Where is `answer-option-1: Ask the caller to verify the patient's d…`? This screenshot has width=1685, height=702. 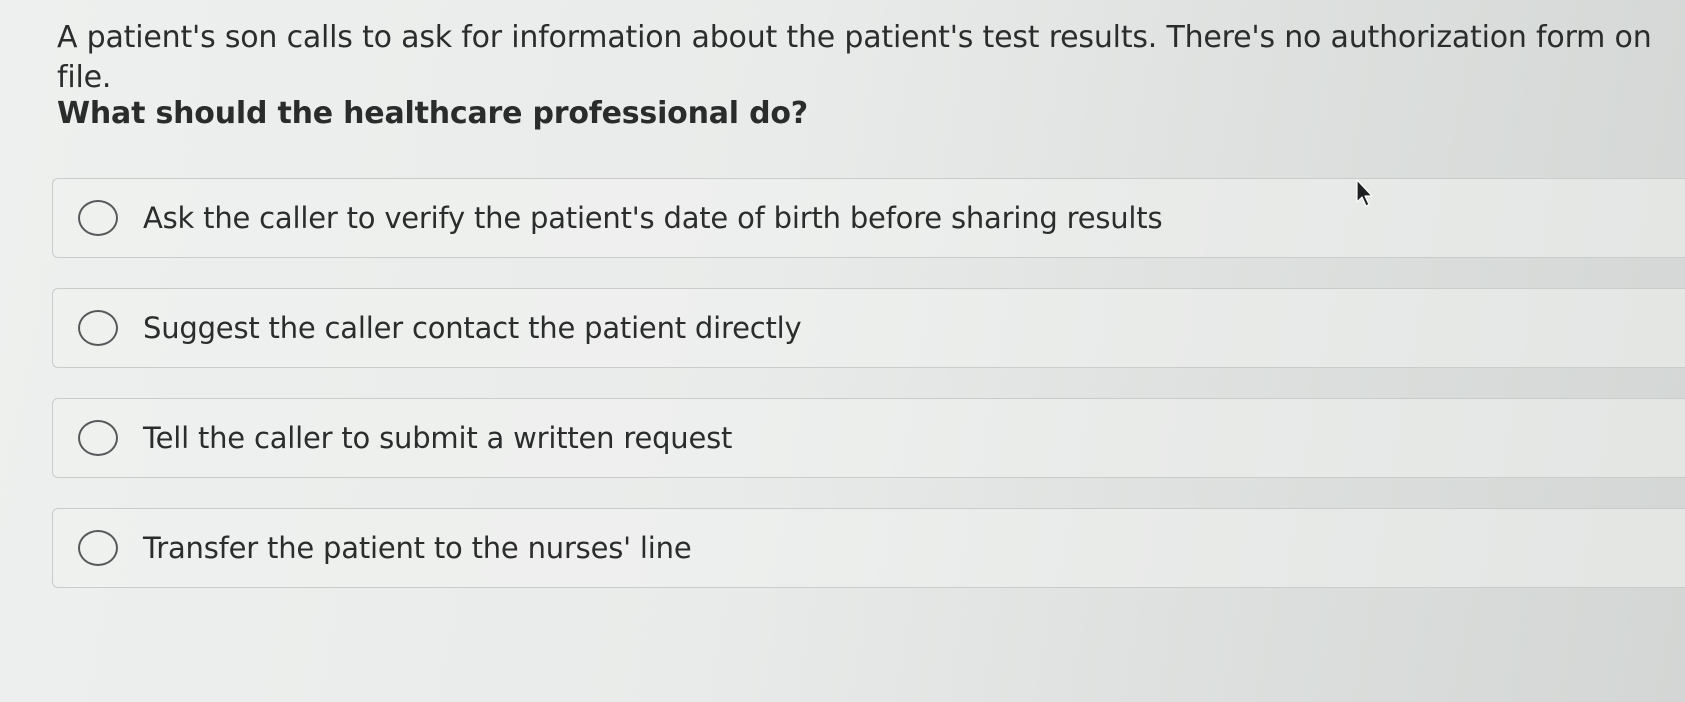
answer-option-1: Ask the caller to verify the patient's d… is located at coordinates (868, 218).